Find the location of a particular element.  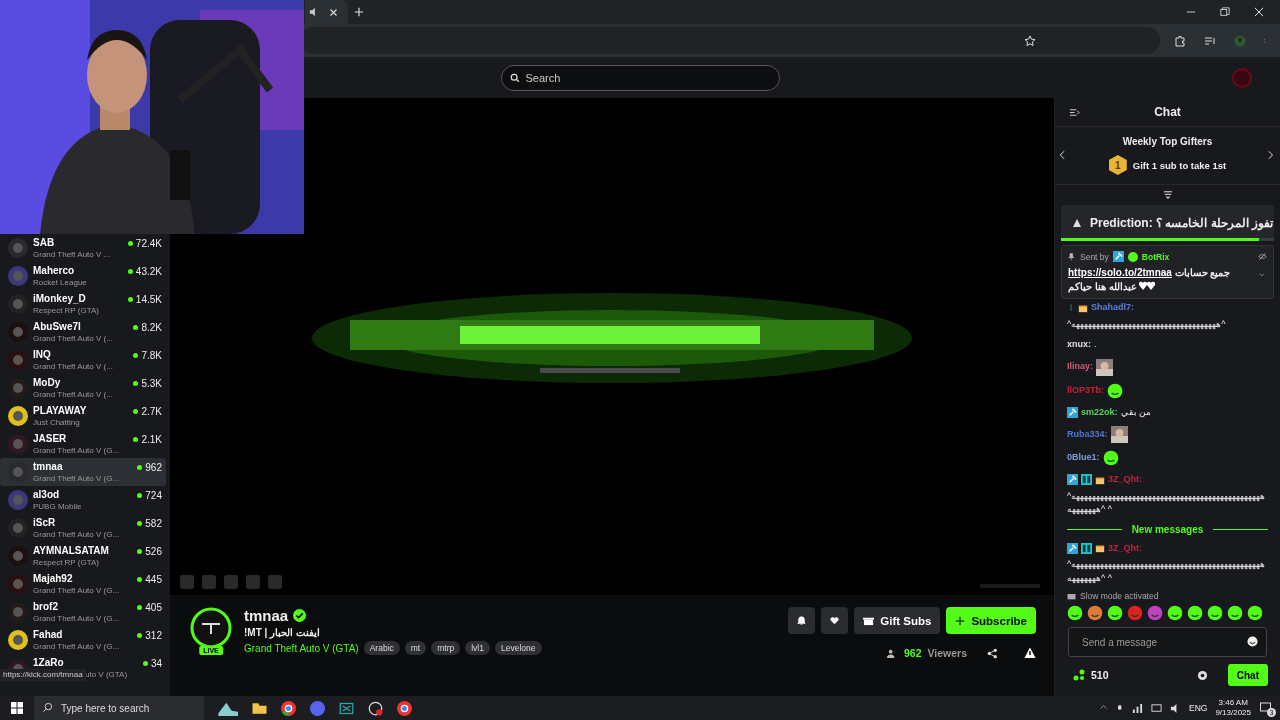

warning-icon is located at coordinates (1030, 653).